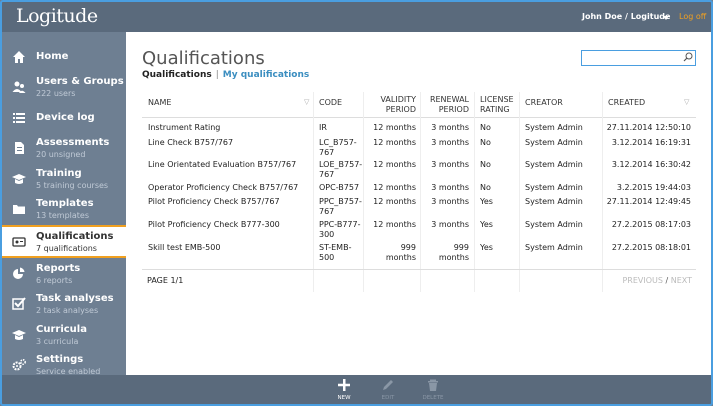 This screenshot has height=406, width=713. I want to click on plus-icon, so click(344, 386).